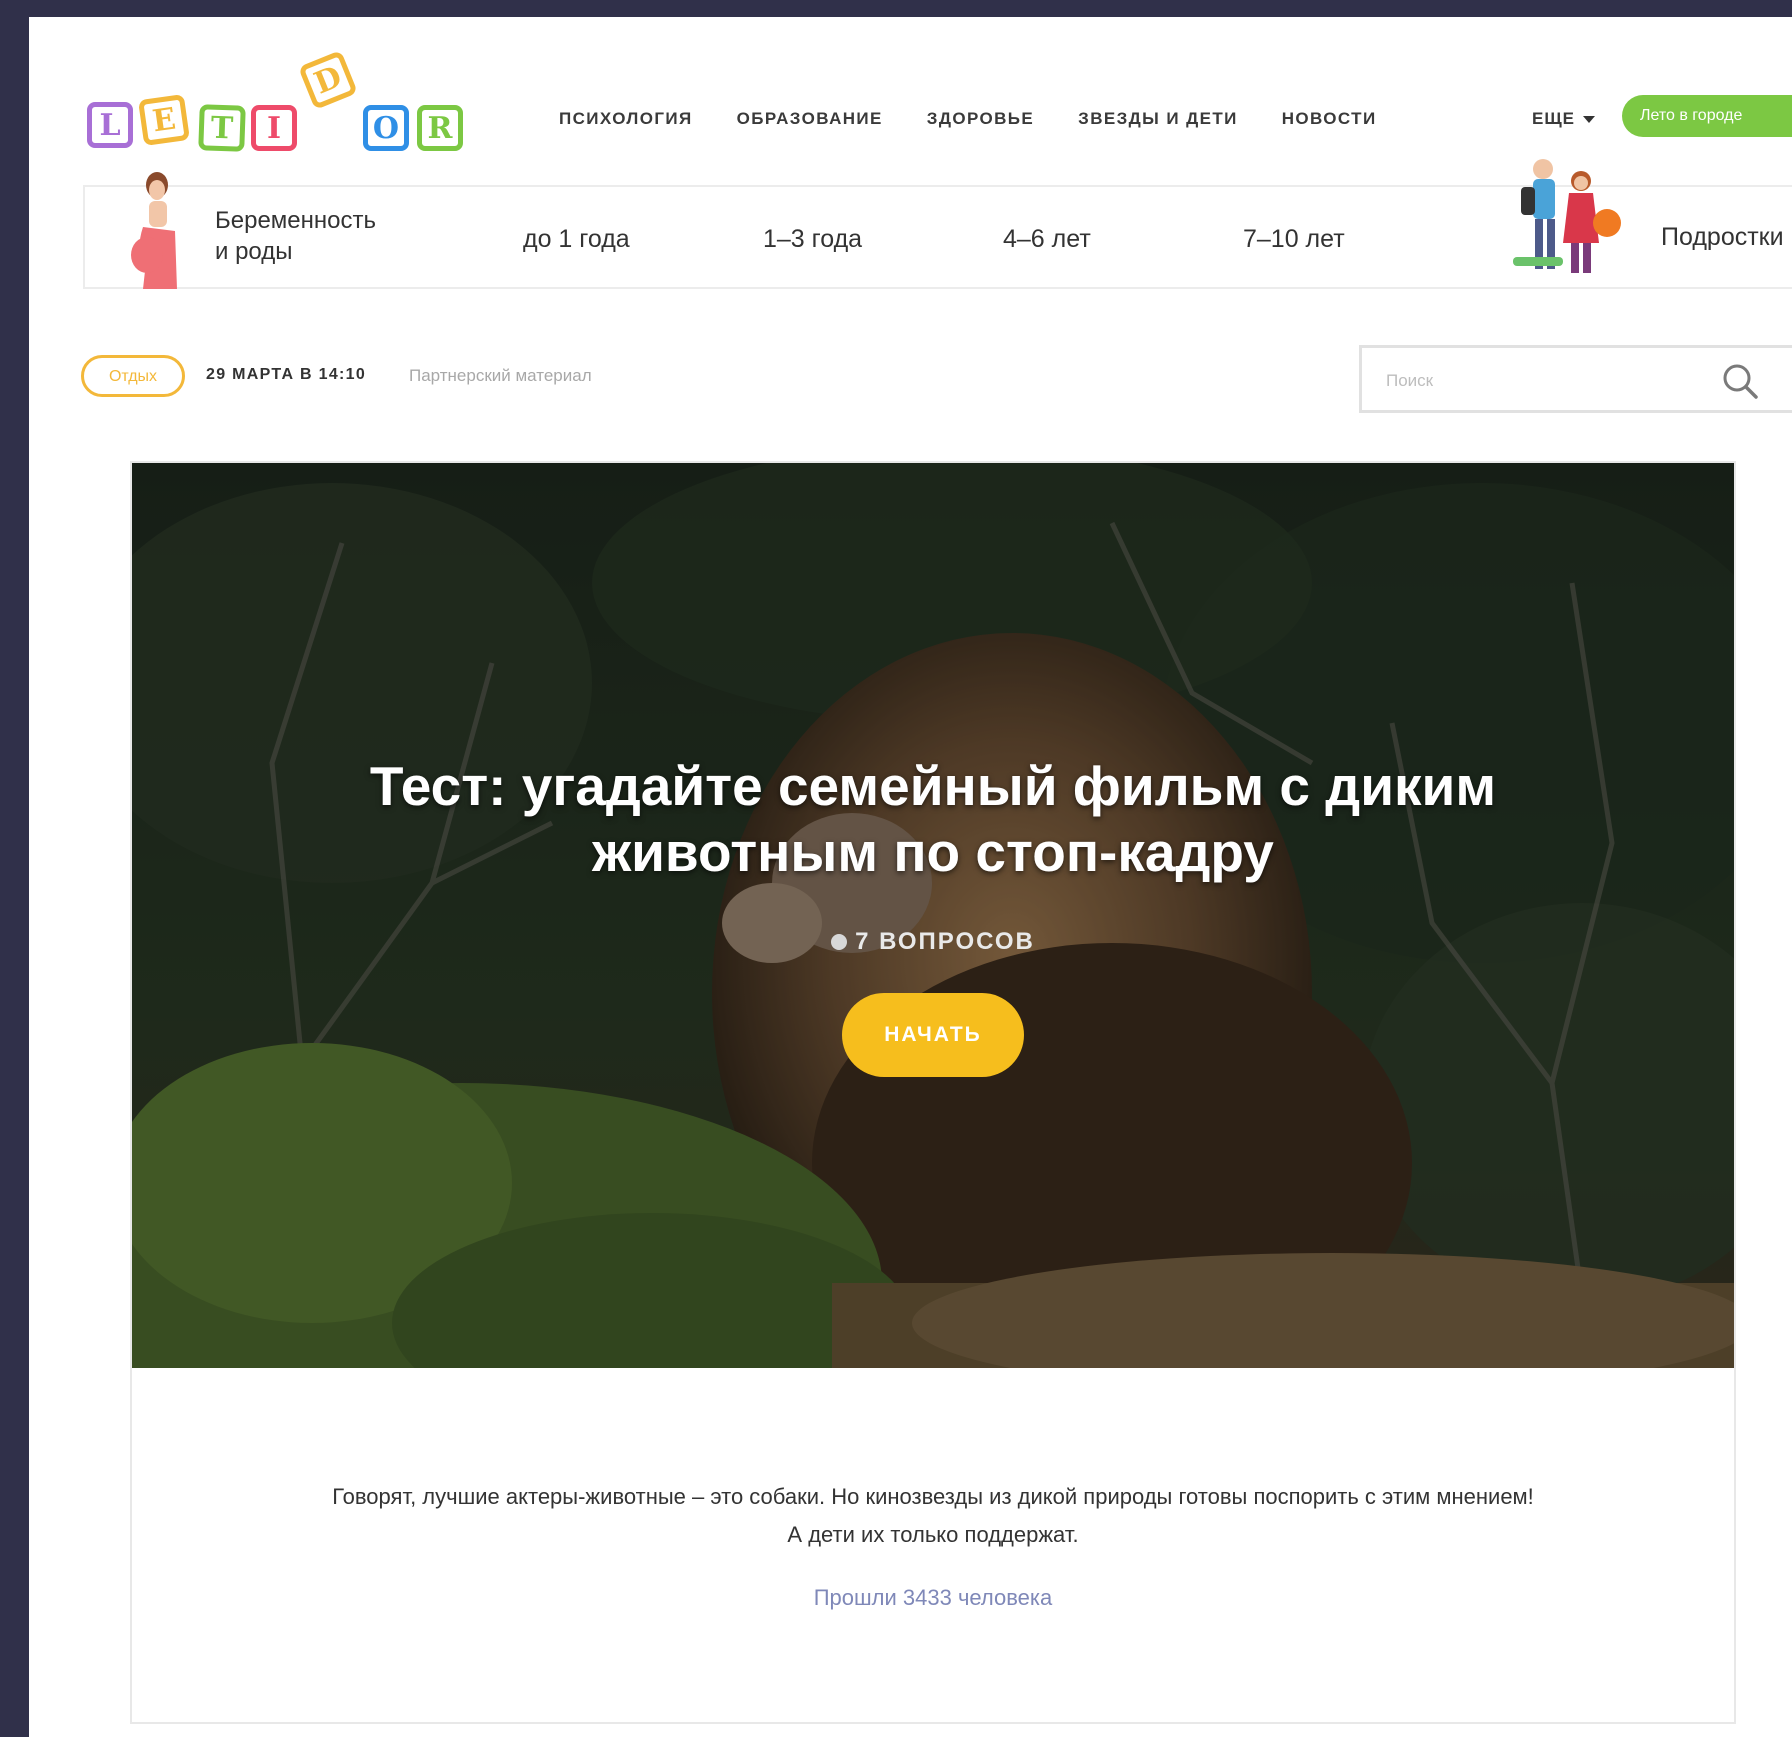 The height and width of the screenshot is (1737, 1792). What do you see at coordinates (626, 119) in the screenshot?
I see `nav-item-psychology: психология` at bounding box center [626, 119].